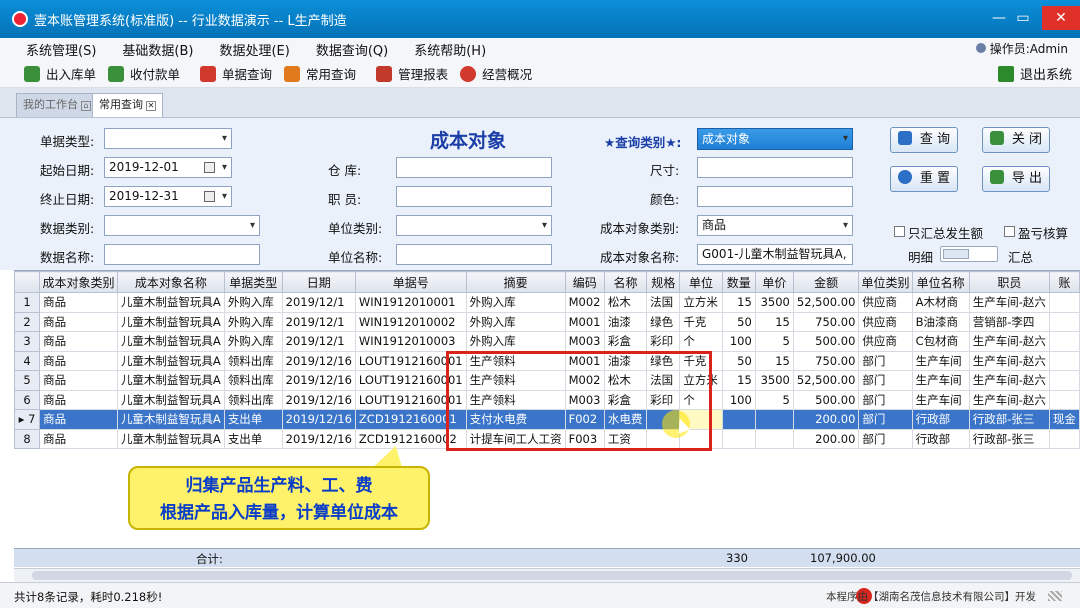 The width and height of the screenshot is (1080, 608). I want to click on table-cell: 2019/12/1, so click(318, 302).